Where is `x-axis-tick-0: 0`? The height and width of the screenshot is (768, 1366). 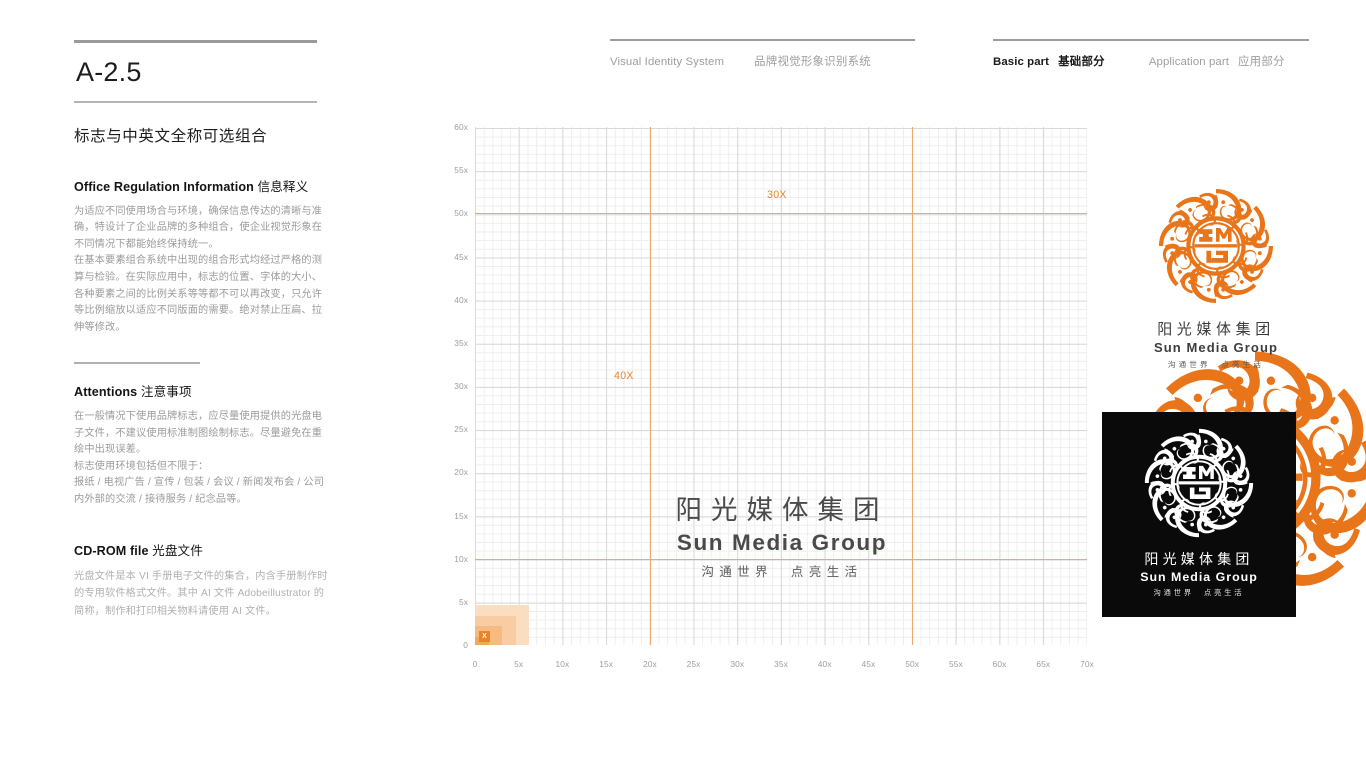
x-axis-tick-0: 0 is located at coordinates (475, 664).